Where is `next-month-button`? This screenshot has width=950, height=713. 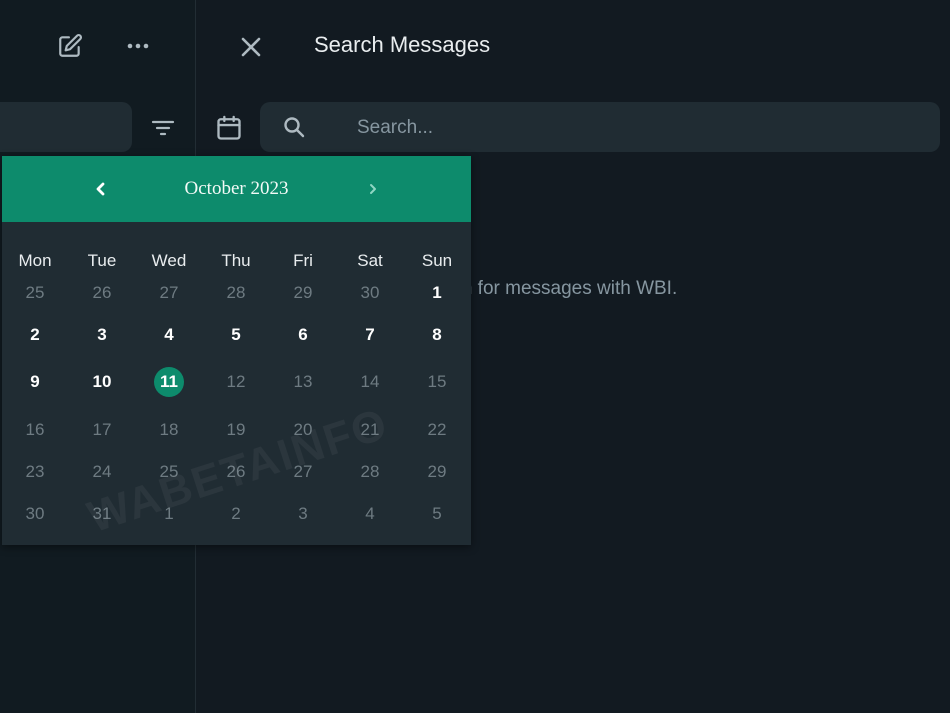 next-month-button is located at coordinates (373, 189).